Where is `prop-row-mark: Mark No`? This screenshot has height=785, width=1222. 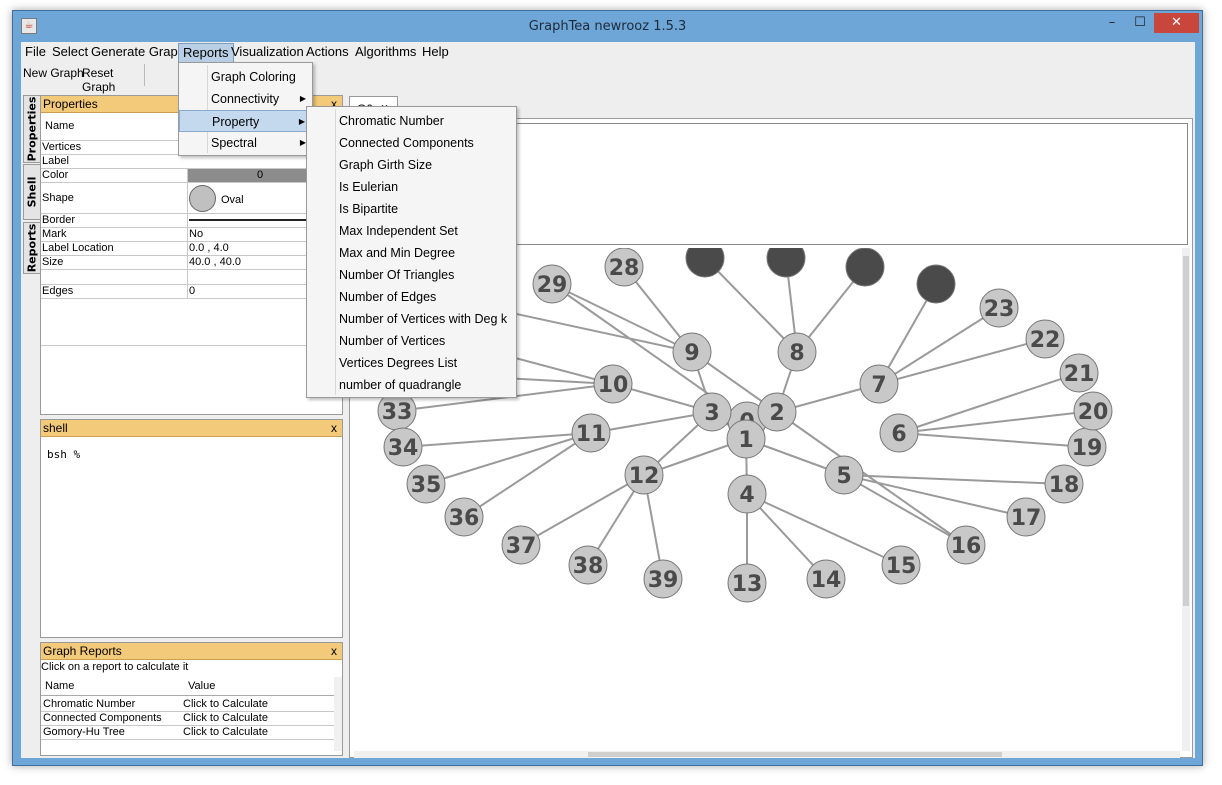
prop-row-mark: Mark No is located at coordinates (191, 235).